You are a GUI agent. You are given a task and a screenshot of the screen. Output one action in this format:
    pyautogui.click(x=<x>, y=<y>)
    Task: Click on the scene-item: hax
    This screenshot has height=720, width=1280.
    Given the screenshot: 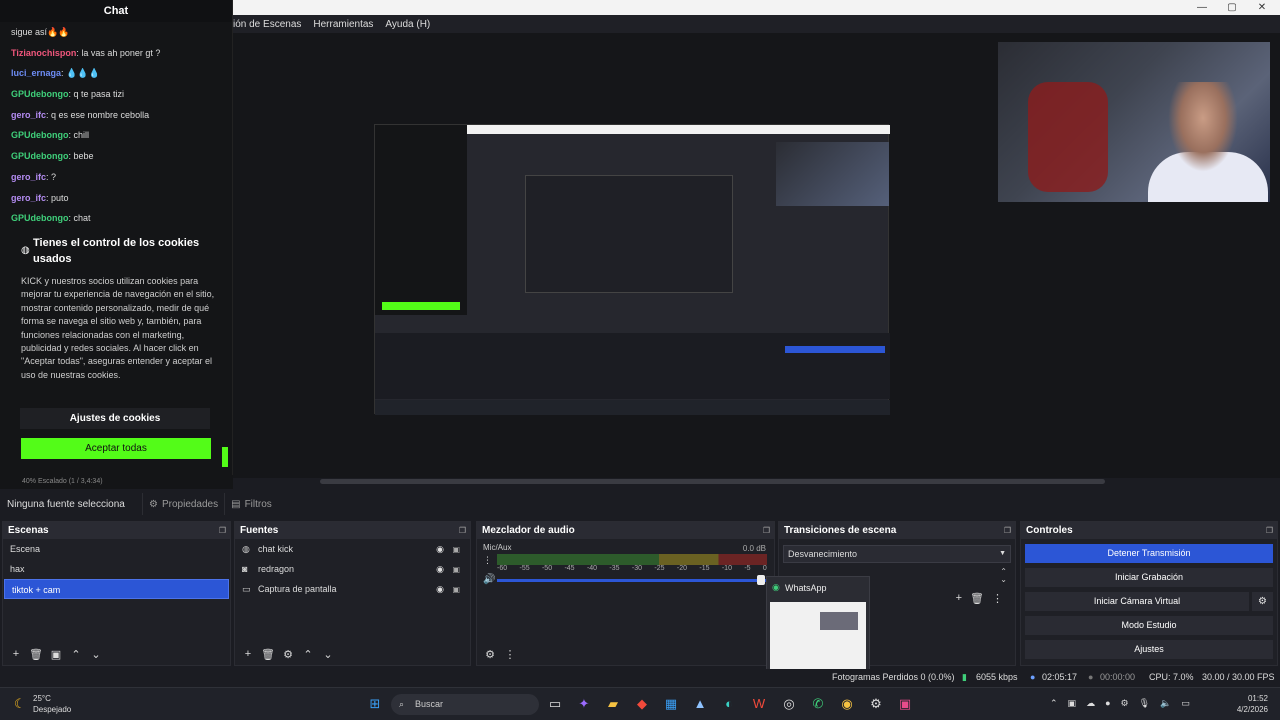 What is the action you would take?
    pyautogui.click(x=116, y=569)
    